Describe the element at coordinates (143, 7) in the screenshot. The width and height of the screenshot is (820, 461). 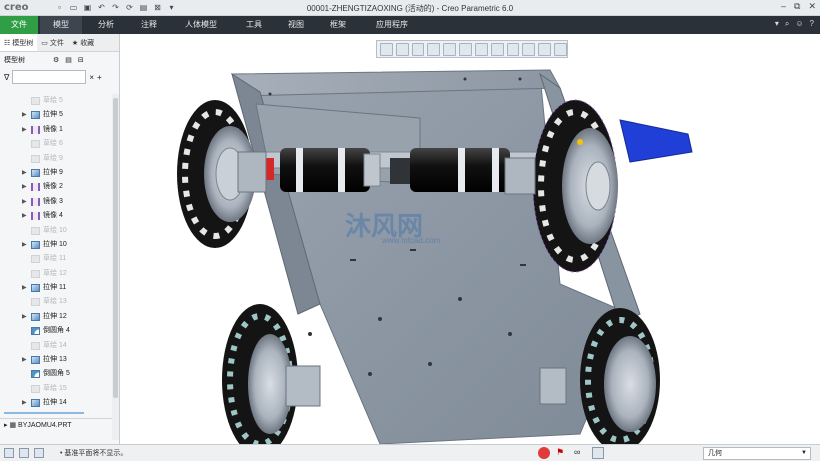
I see `window-icon: ▤` at that location.